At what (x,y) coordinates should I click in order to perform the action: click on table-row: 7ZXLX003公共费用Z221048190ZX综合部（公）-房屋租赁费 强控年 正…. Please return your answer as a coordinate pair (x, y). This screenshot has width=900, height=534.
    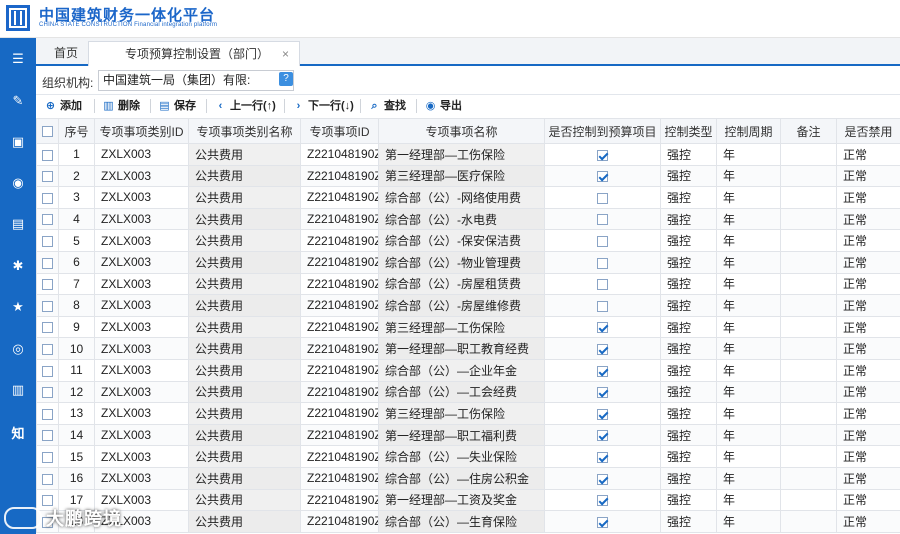
    Looking at the image, I should click on (468, 284).